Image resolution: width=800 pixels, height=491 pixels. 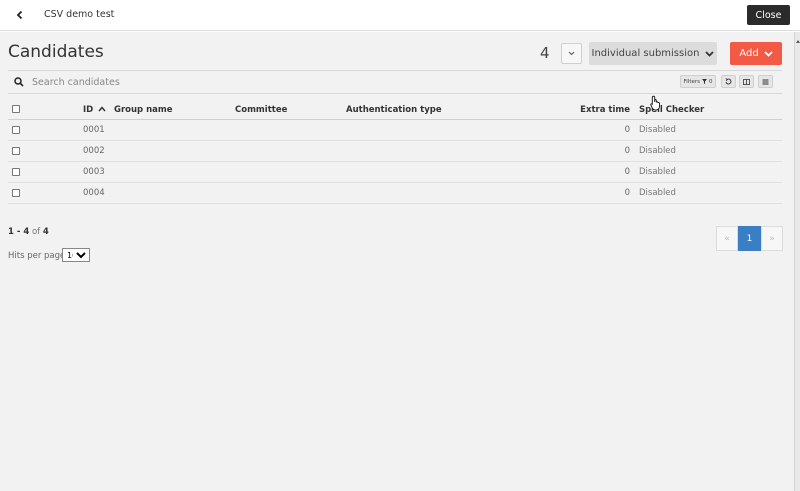 What do you see at coordinates (692, 81) in the screenshot?
I see `filters-label: Filters` at bounding box center [692, 81].